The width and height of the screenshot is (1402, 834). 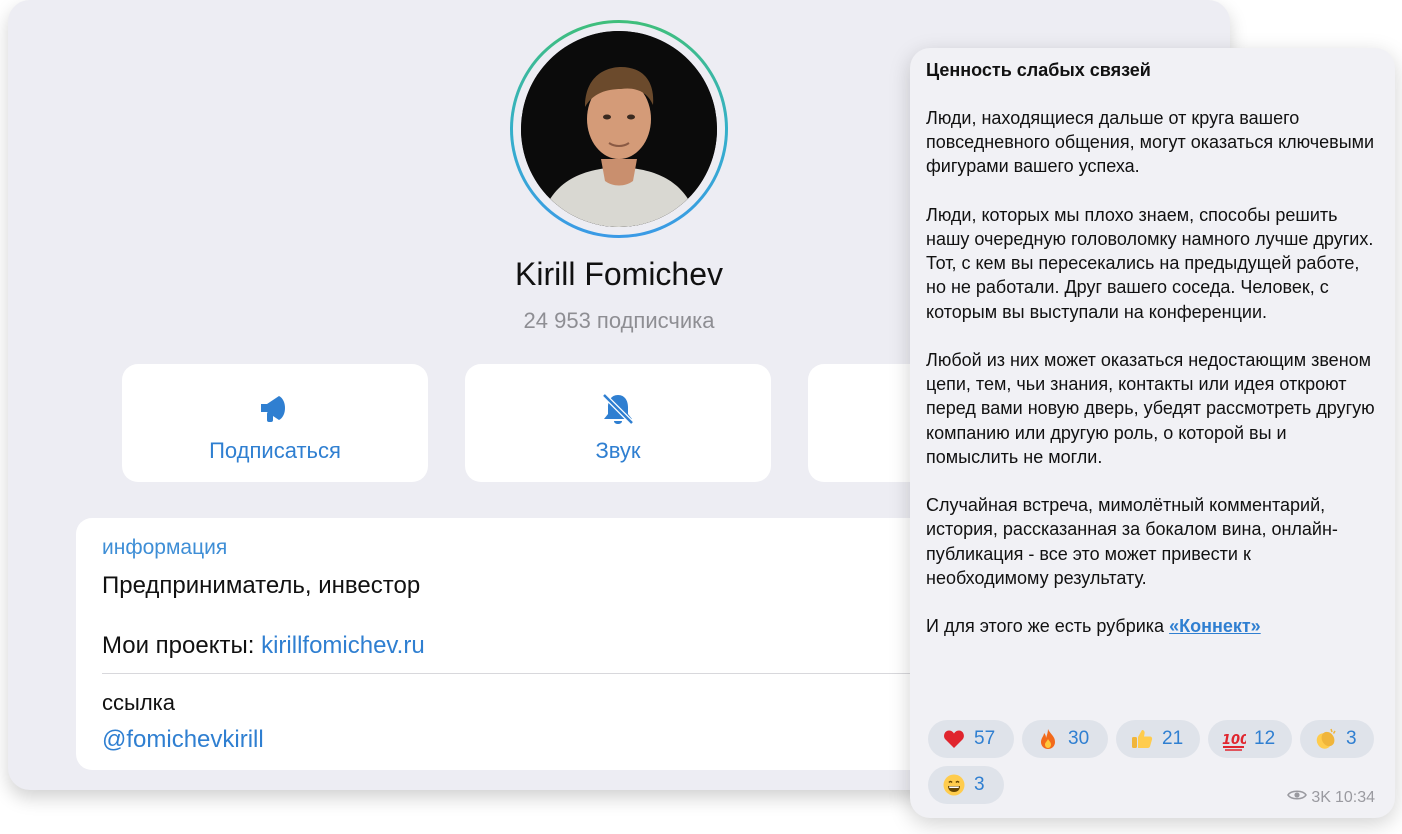 I want to click on reaction-count: 12, so click(x=1265, y=738).